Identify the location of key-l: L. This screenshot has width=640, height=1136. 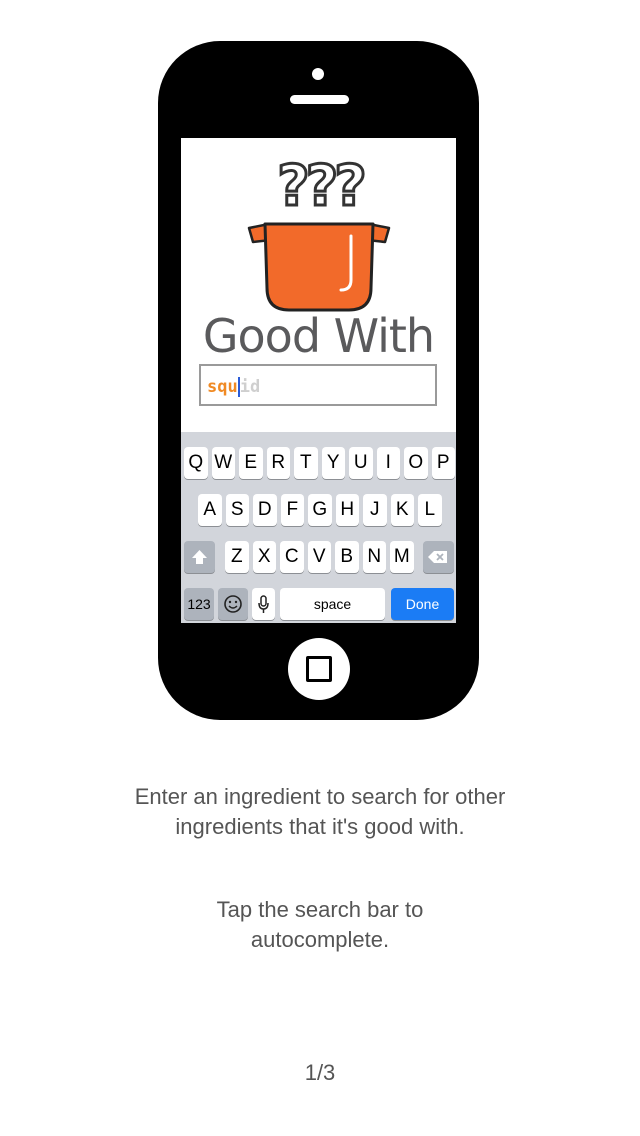
(430, 510).